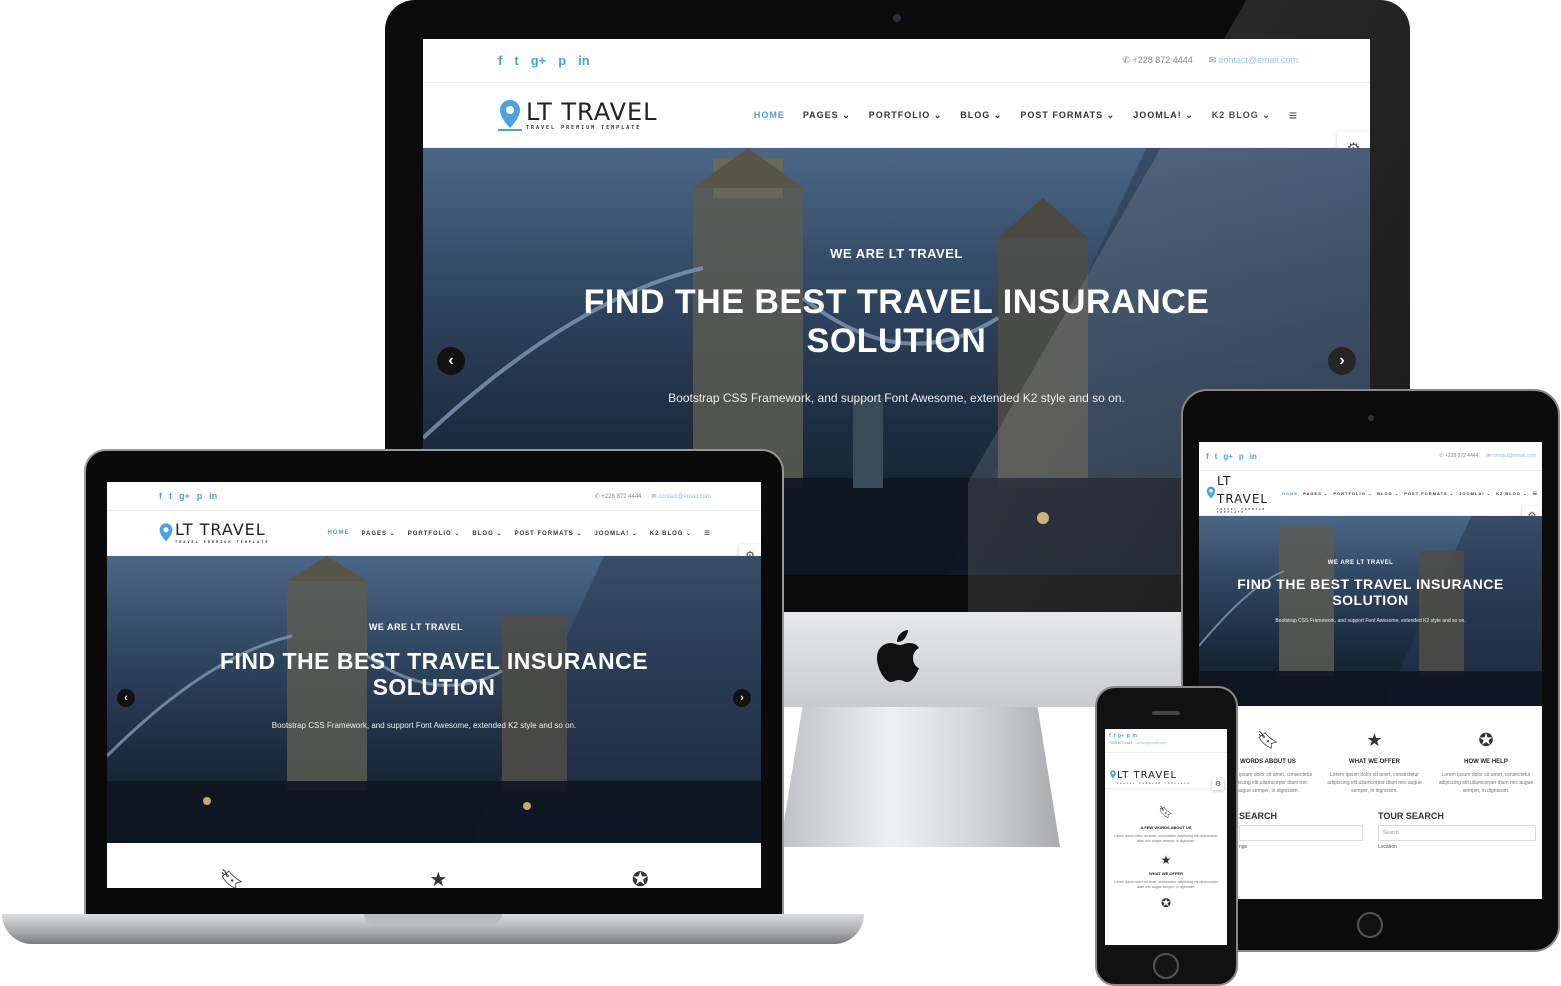 The image size is (1561, 986). Describe the element at coordinates (1218, 784) in the screenshot. I see `settings-gear-icon: ⚙` at that location.